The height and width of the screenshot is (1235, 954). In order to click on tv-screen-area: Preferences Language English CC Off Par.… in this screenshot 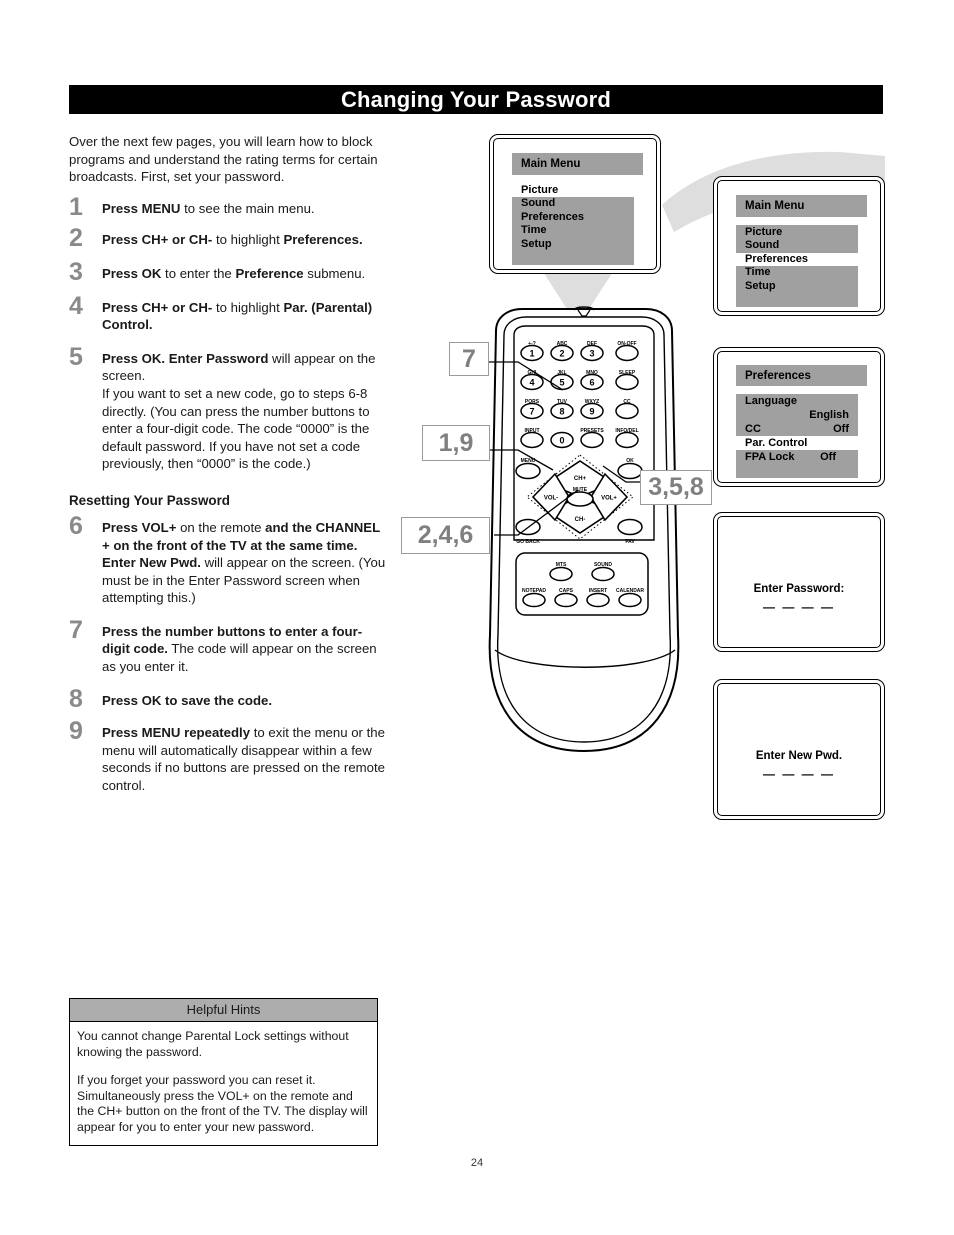, I will do `click(799, 417)`.